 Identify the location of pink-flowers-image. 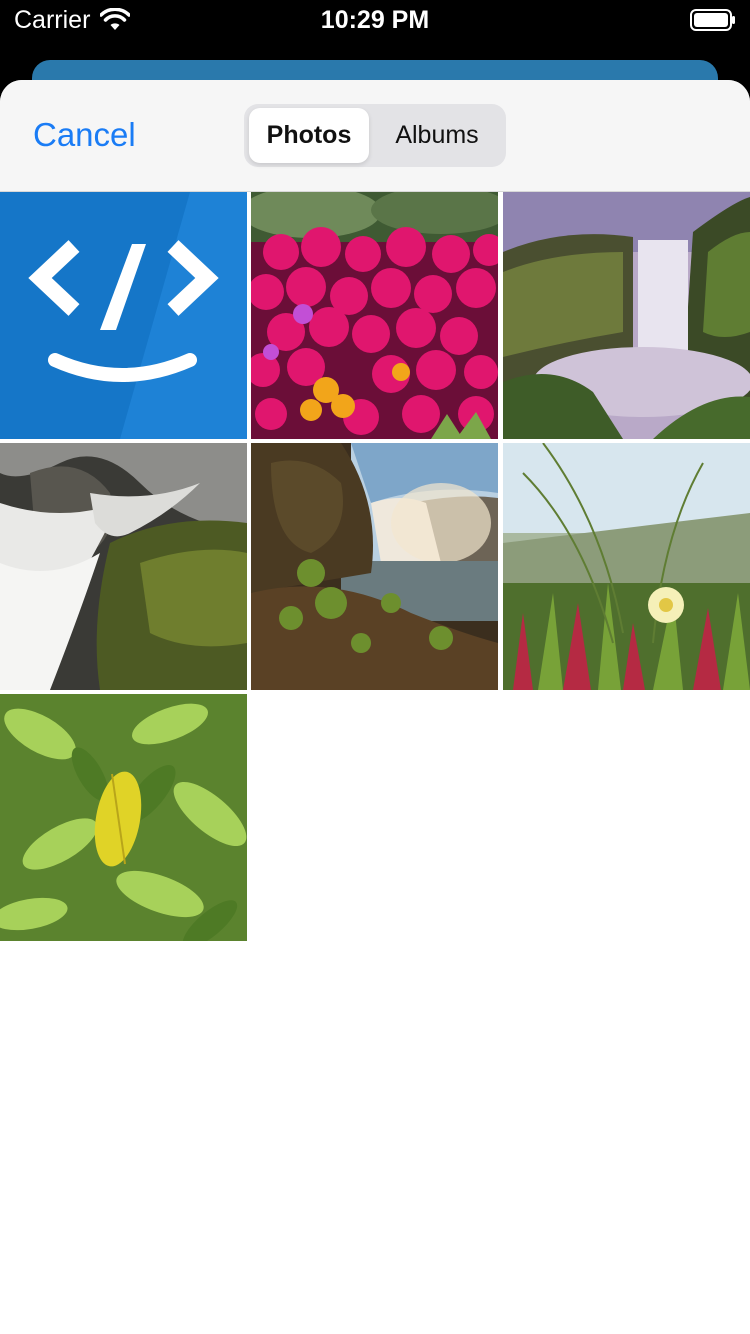
(374, 315).